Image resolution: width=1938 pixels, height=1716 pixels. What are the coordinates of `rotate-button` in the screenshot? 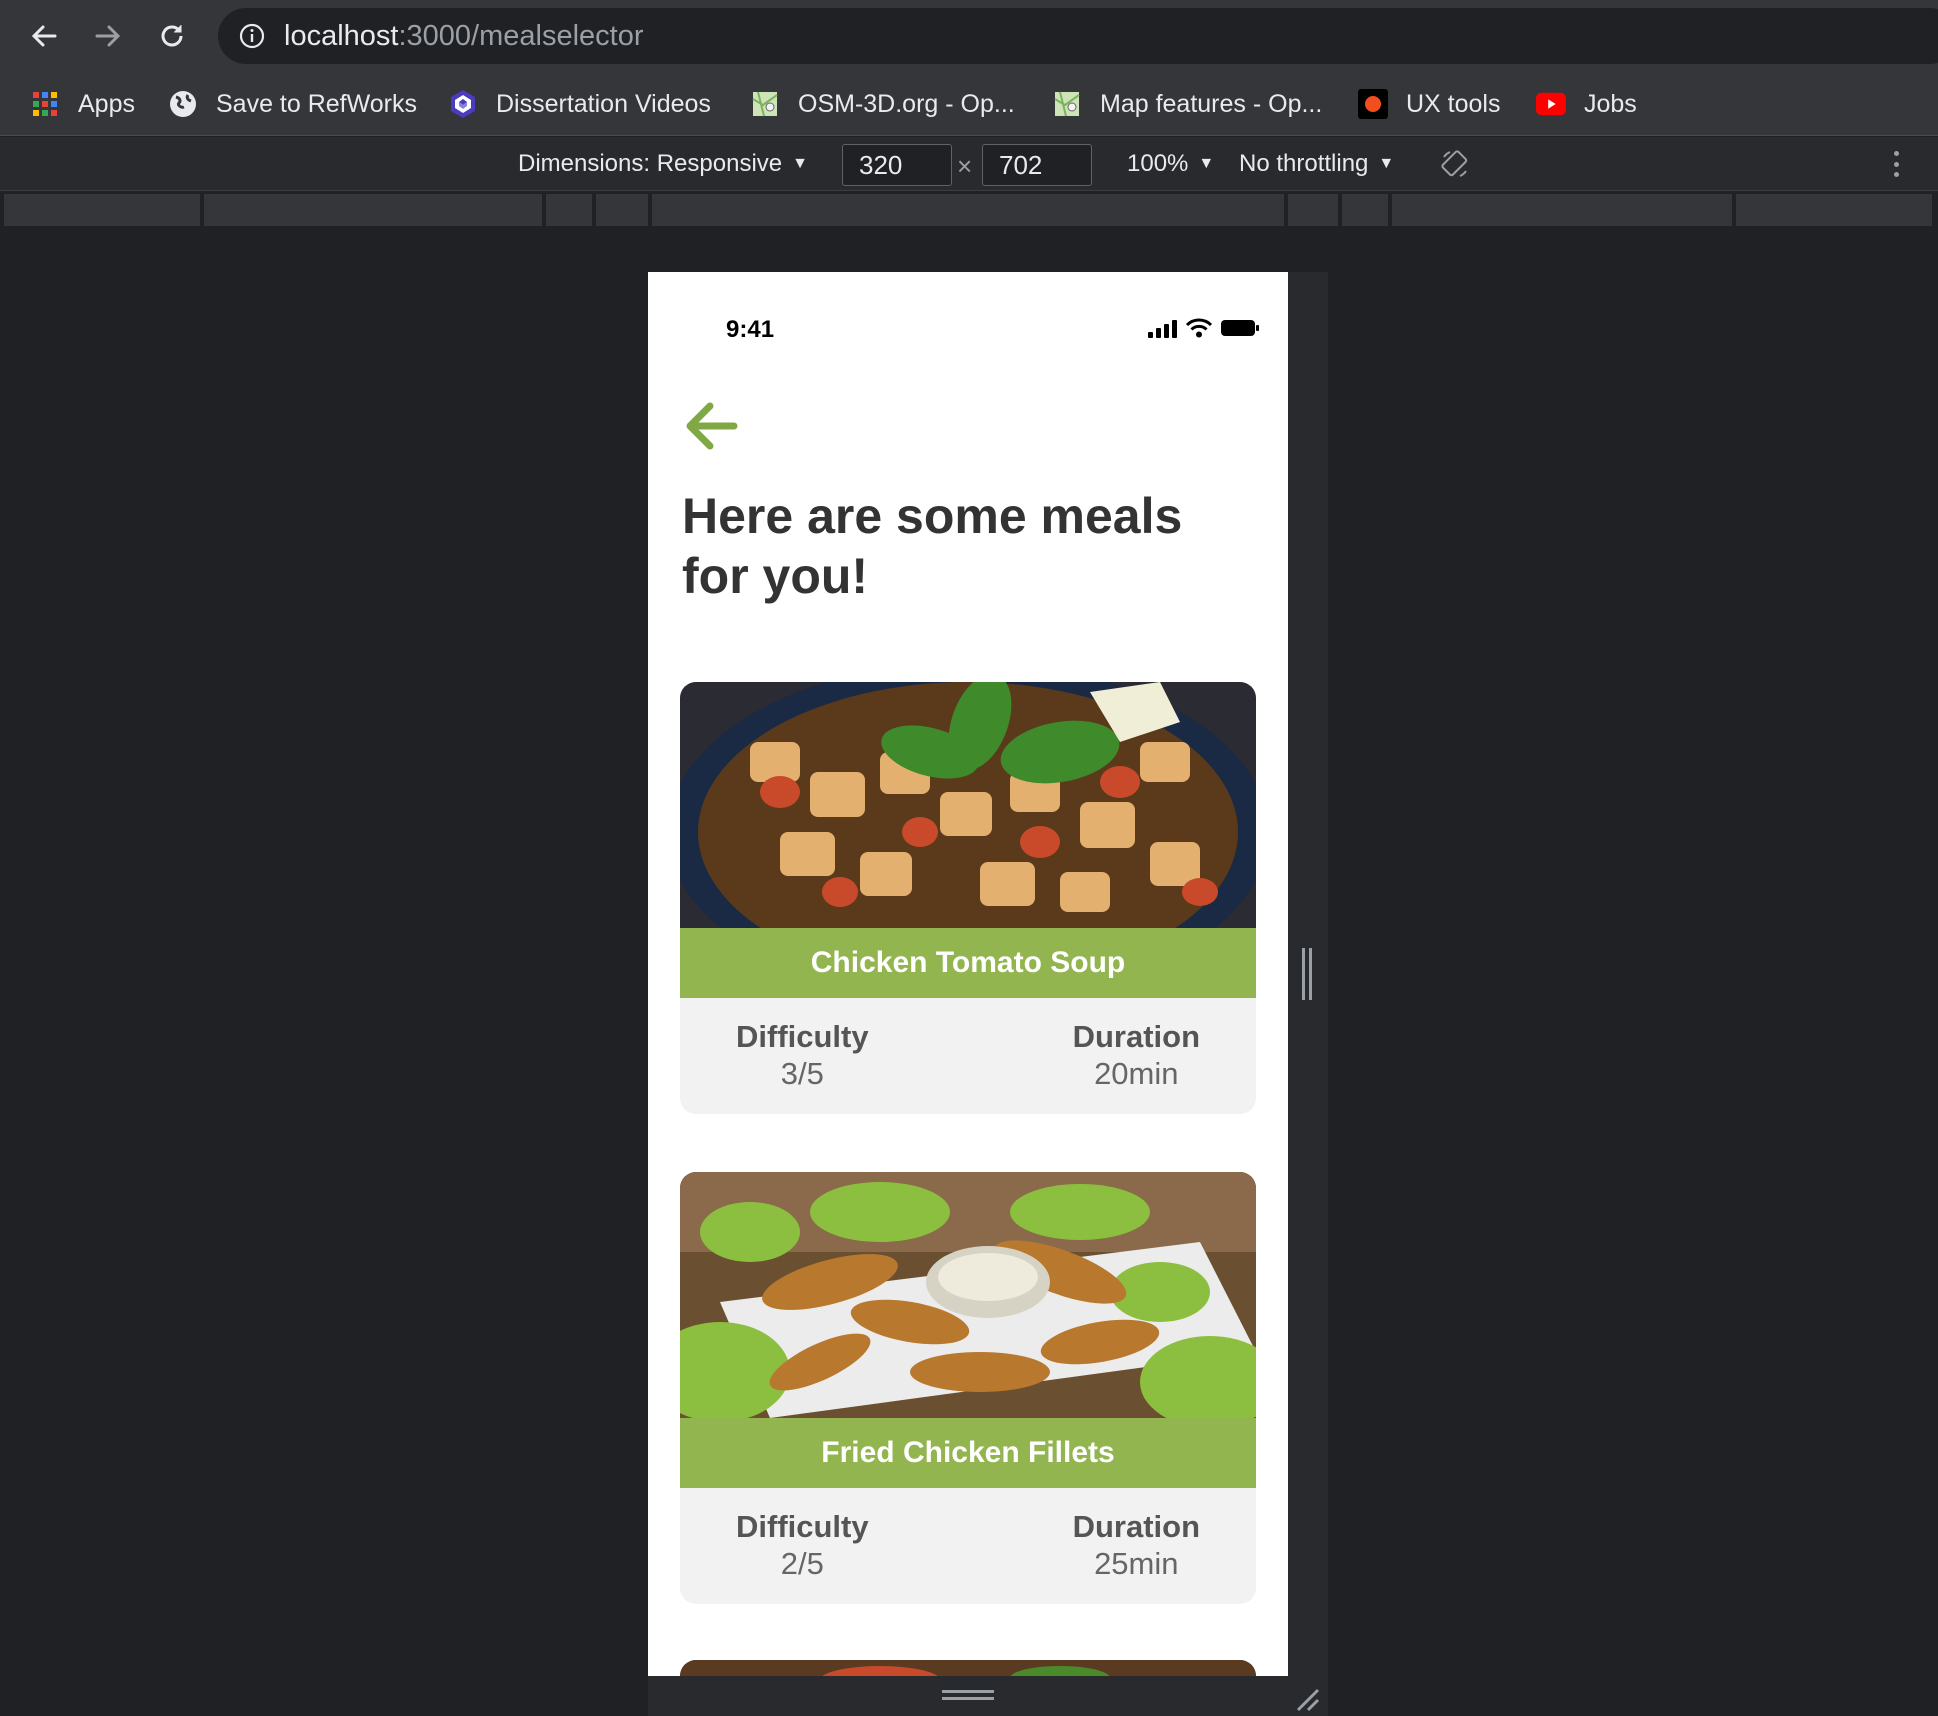 It's located at (1455, 164).